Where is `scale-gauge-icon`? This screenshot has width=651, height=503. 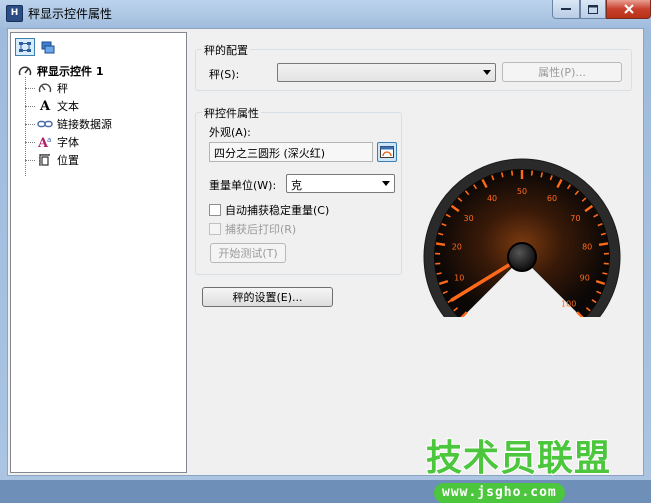 scale-gauge-icon is located at coordinates (45, 88).